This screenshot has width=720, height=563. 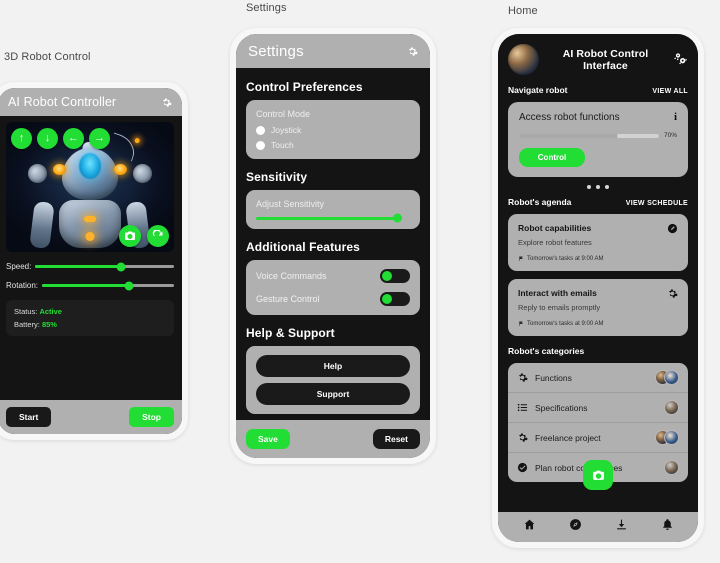 What do you see at coordinates (268, 439) in the screenshot?
I see `save-button: Save` at bounding box center [268, 439].